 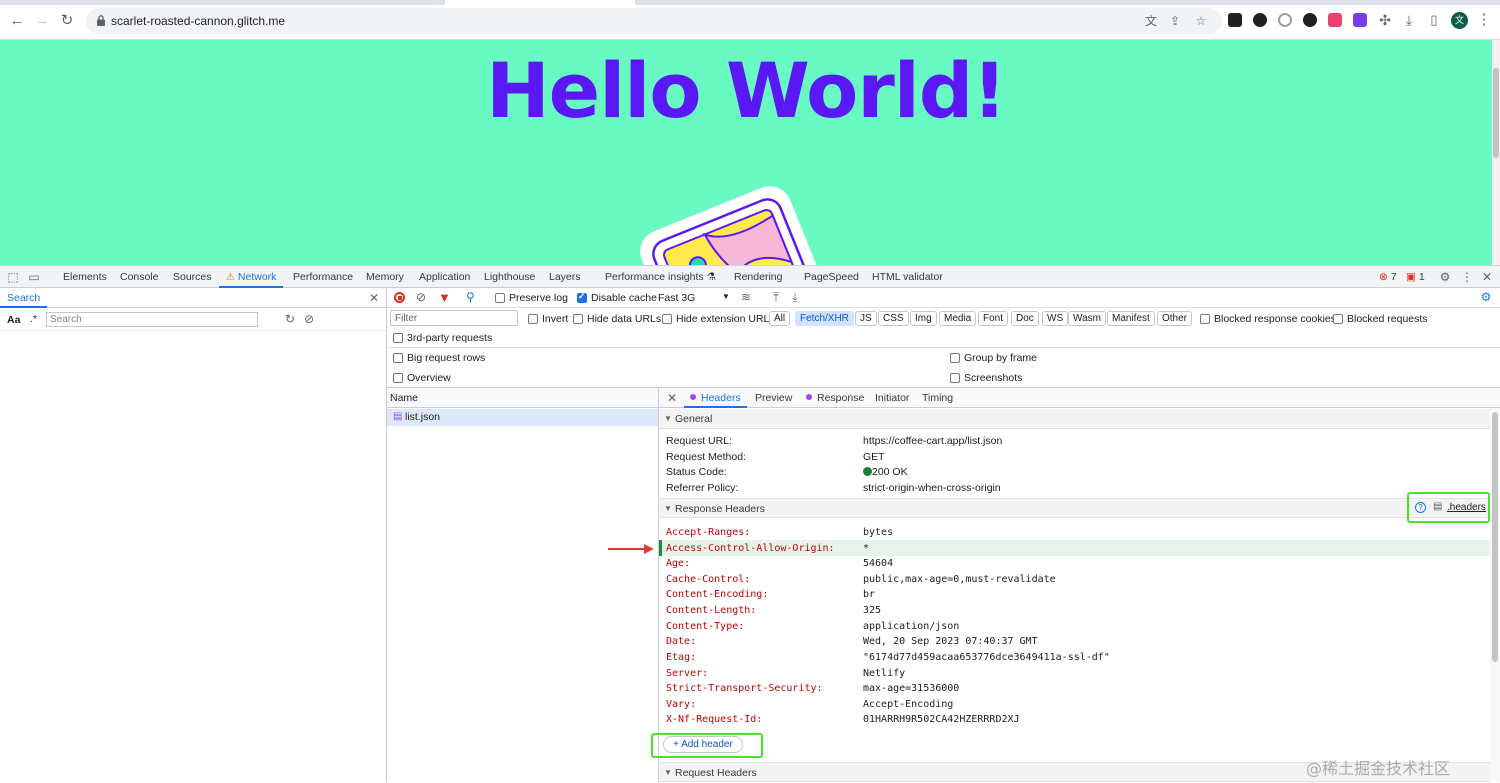 What do you see at coordinates (454, 318) in the screenshot?
I see `filter-input` at bounding box center [454, 318].